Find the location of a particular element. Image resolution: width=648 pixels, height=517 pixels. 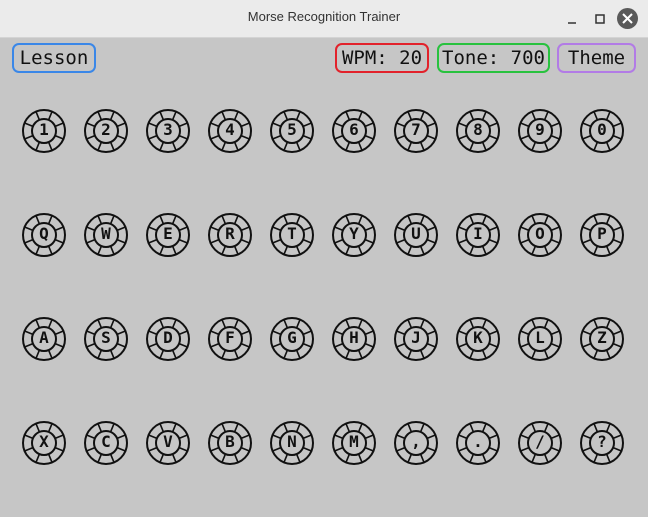

key-label: N is located at coordinates (292, 441).